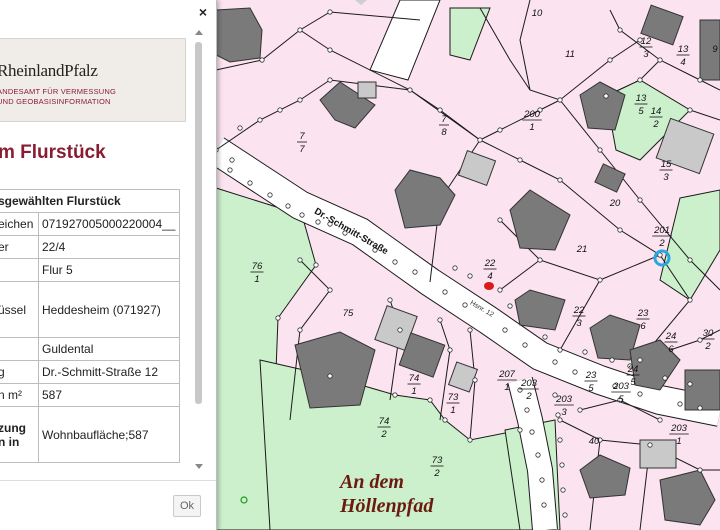 The width and height of the screenshot is (720, 530). What do you see at coordinates (90, 309) in the screenshot?
I see `table-row: üssel Heddesheim (071927)` at bounding box center [90, 309].